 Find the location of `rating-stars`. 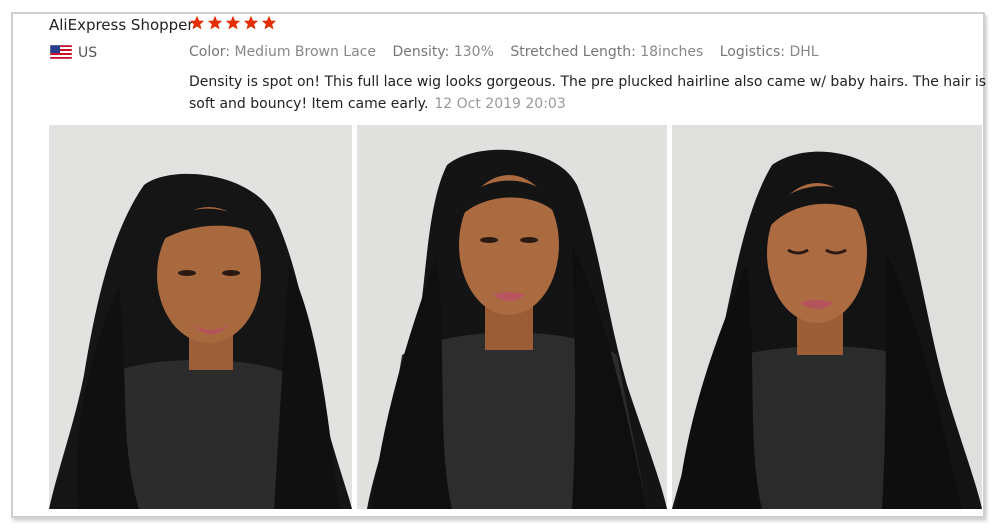

rating-stars is located at coordinates (233, 23).